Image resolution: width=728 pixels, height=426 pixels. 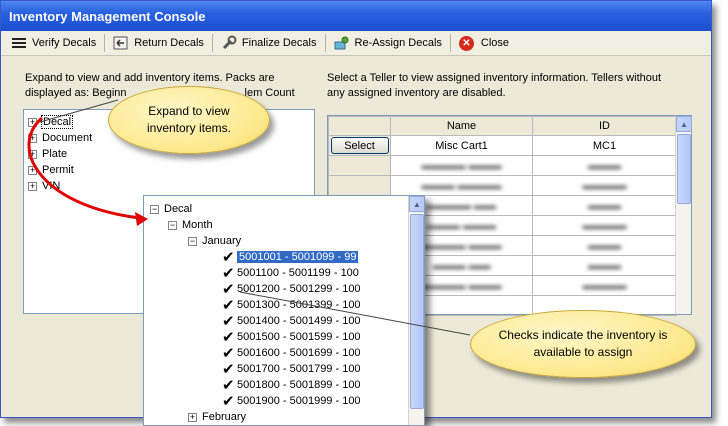 I want to click on tree-item-label: Plate, so click(x=55, y=154).